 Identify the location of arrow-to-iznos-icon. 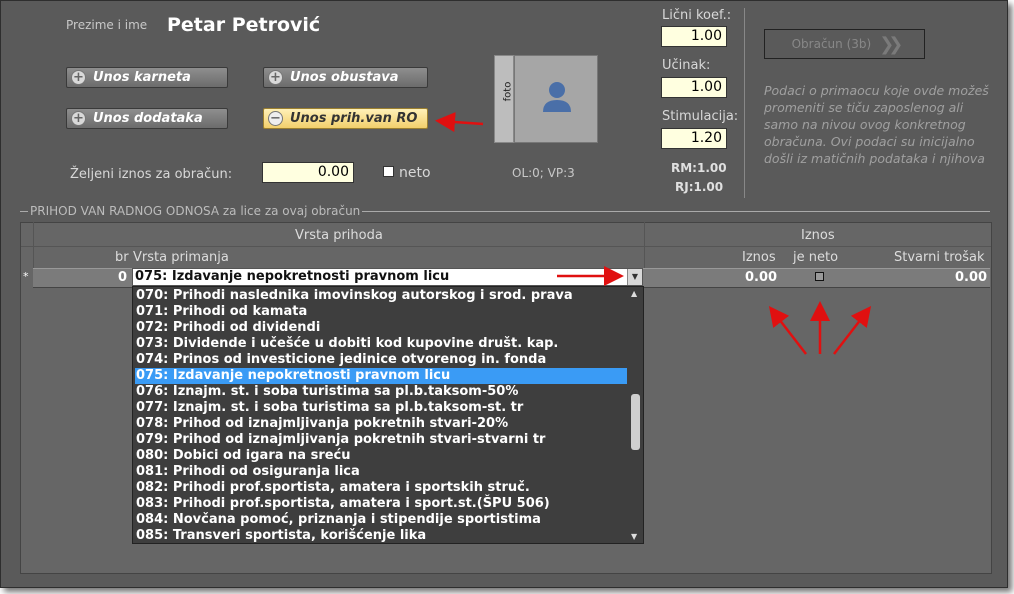
(787, 330).